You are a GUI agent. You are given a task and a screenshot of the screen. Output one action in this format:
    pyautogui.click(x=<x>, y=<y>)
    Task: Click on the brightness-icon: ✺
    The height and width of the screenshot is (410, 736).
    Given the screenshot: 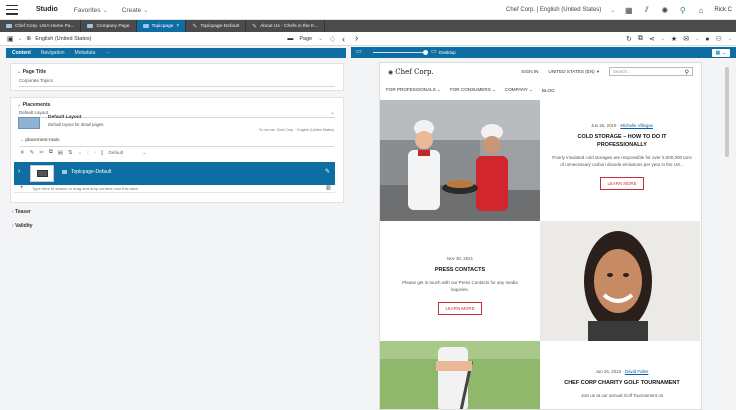 What is the action you would take?
    pyautogui.click(x=664, y=10)
    